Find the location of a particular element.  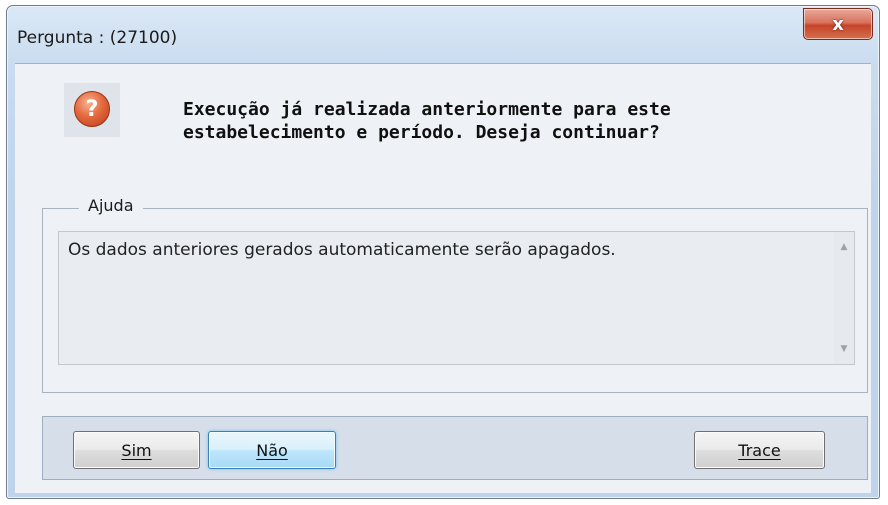

question-icon: ? is located at coordinates (92, 109).